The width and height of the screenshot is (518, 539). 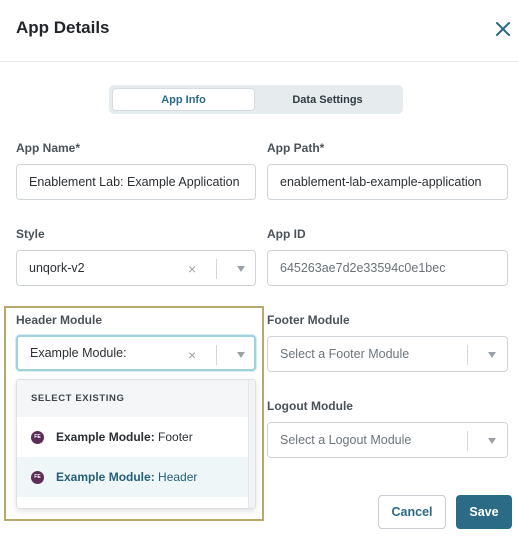 I want to click on dropdown-section-label: SELECT EXISTING, so click(x=136, y=398).